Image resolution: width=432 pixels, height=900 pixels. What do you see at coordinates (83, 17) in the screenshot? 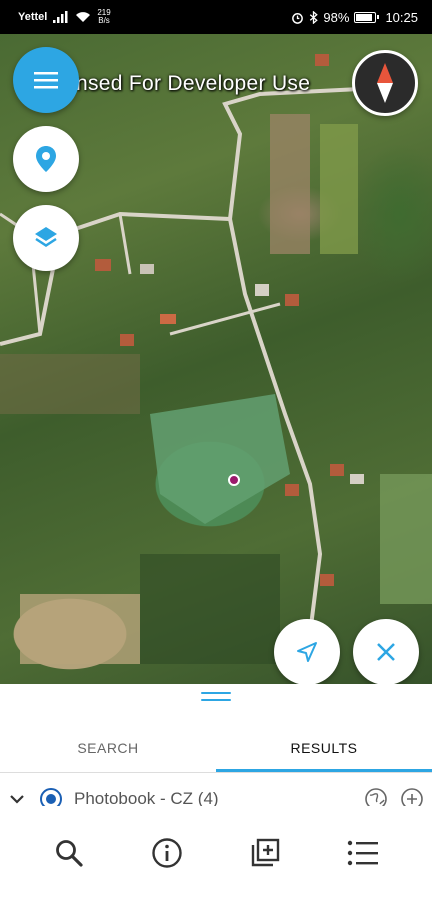
I see `wifi-icon` at bounding box center [83, 17].